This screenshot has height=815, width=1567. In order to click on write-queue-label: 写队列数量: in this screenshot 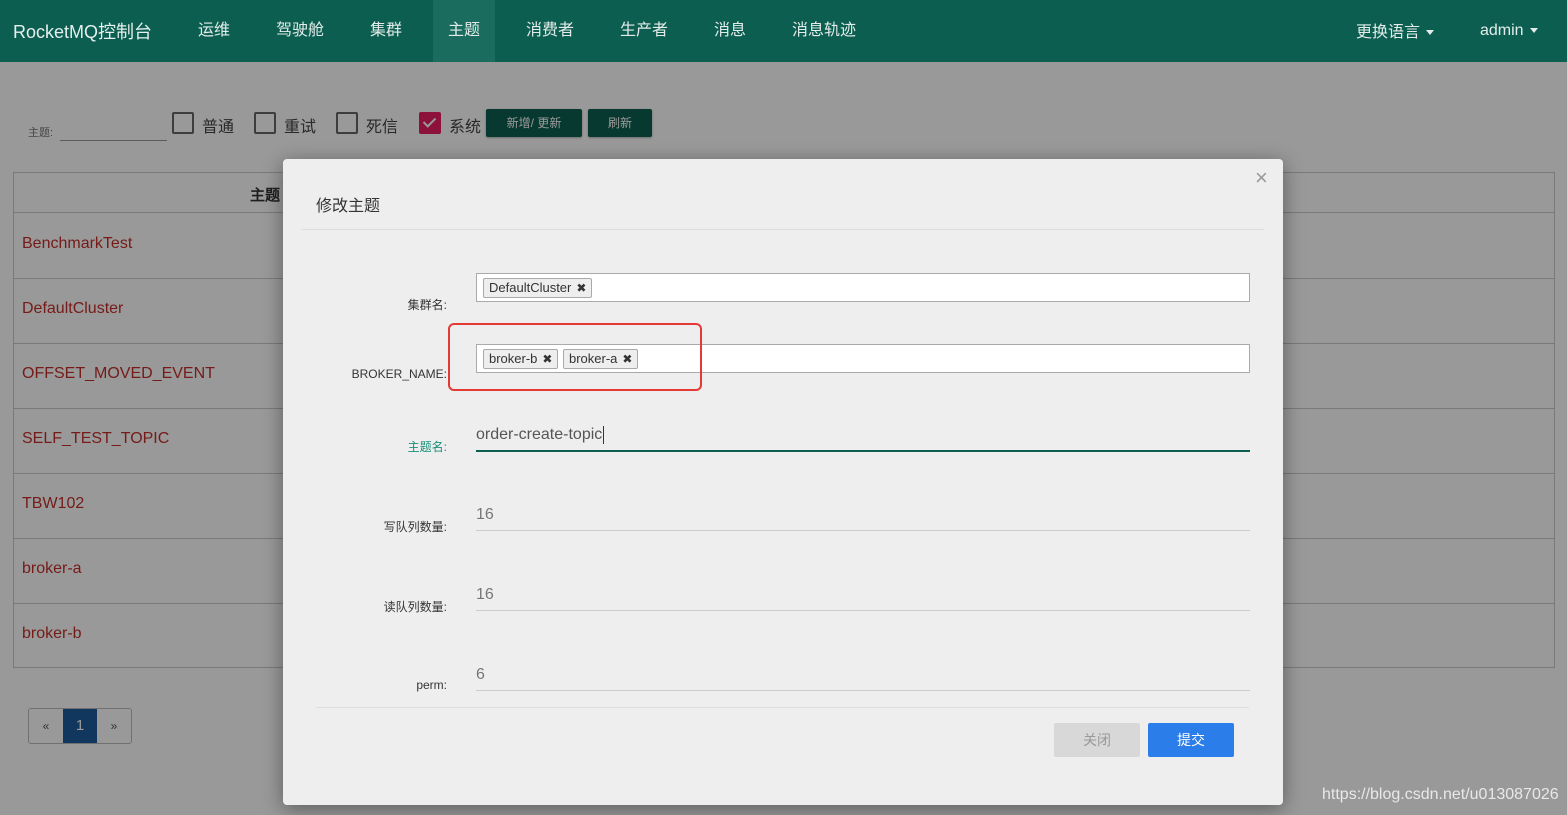, I will do `click(415, 527)`.